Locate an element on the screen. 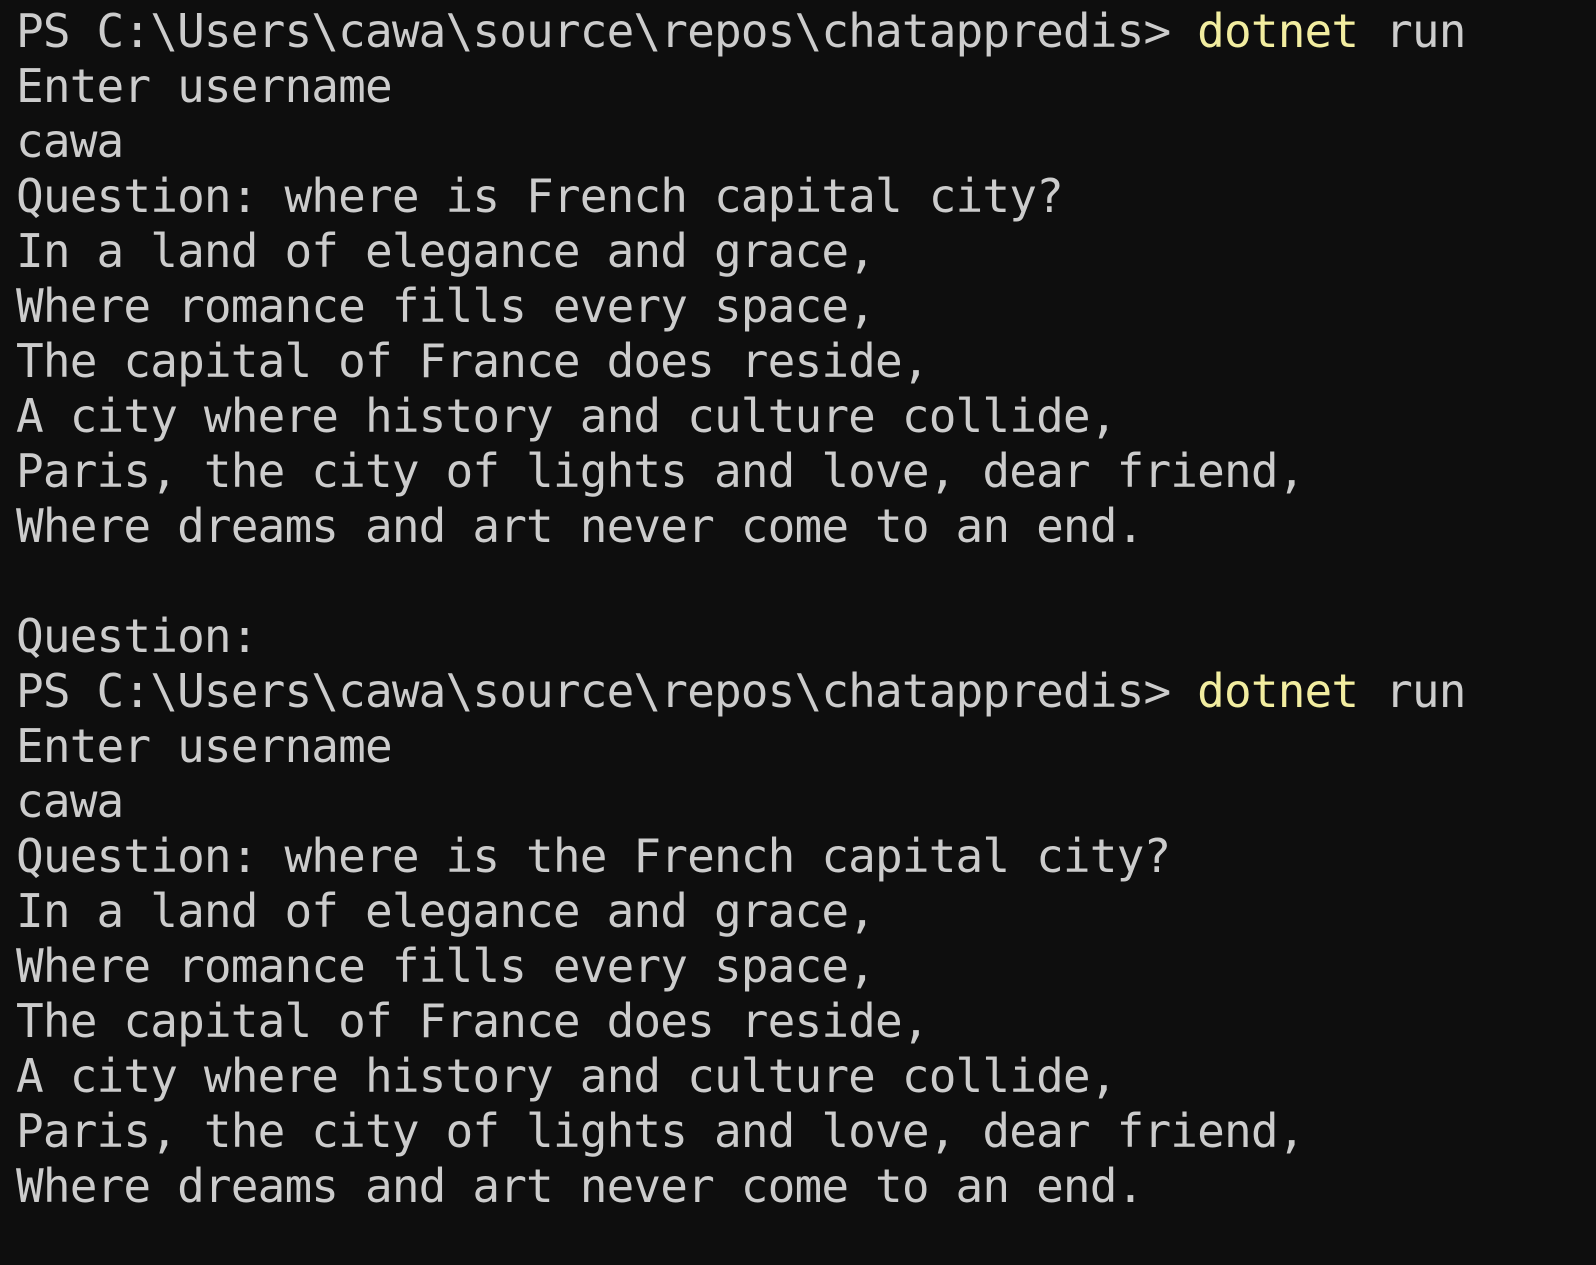 Image resolution: width=1596 pixels, height=1265 pixels. terminal-text-token: Question: is located at coordinates (137, 636).